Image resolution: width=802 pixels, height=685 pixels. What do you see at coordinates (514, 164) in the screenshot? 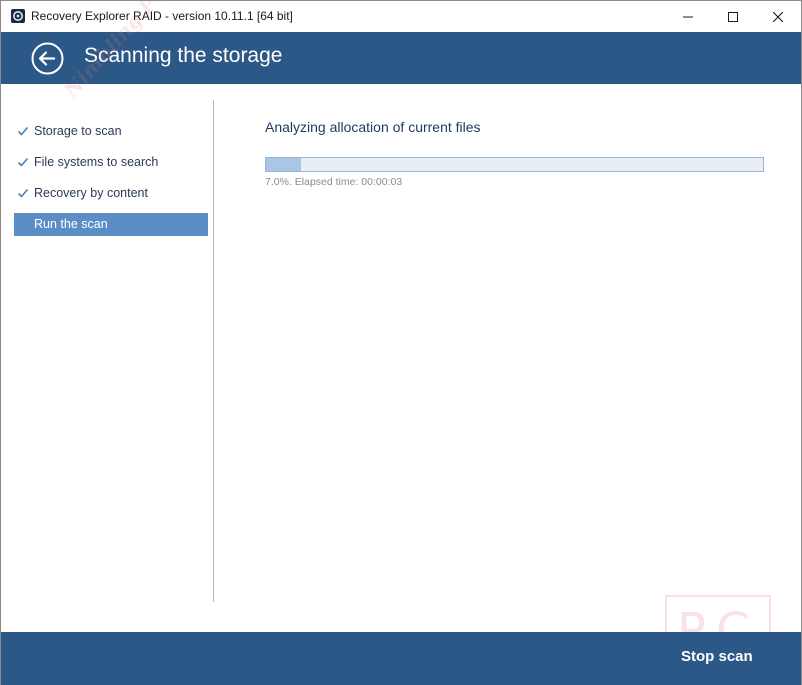
I see `scan-progress-bar` at bounding box center [514, 164].